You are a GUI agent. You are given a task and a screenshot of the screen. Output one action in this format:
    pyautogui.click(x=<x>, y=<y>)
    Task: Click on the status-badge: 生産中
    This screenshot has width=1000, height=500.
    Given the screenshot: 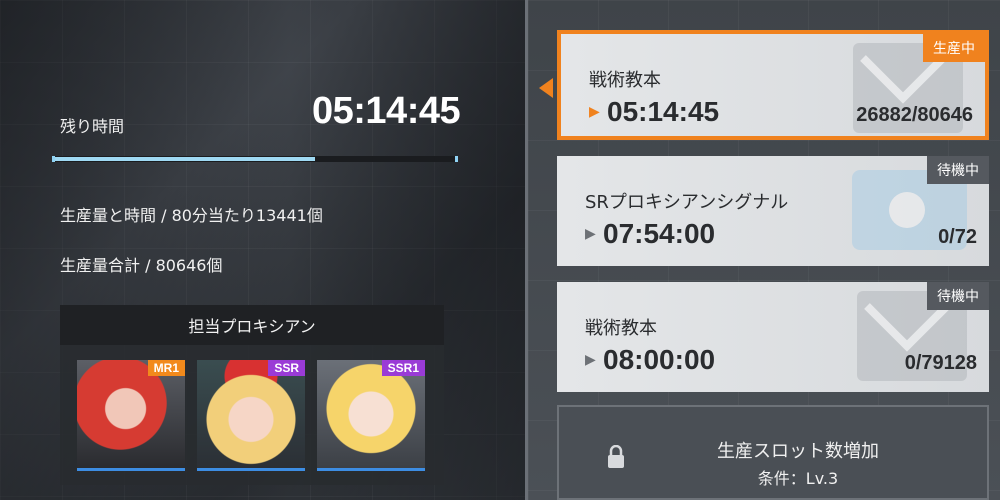 What is the action you would take?
    pyautogui.click(x=954, y=48)
    